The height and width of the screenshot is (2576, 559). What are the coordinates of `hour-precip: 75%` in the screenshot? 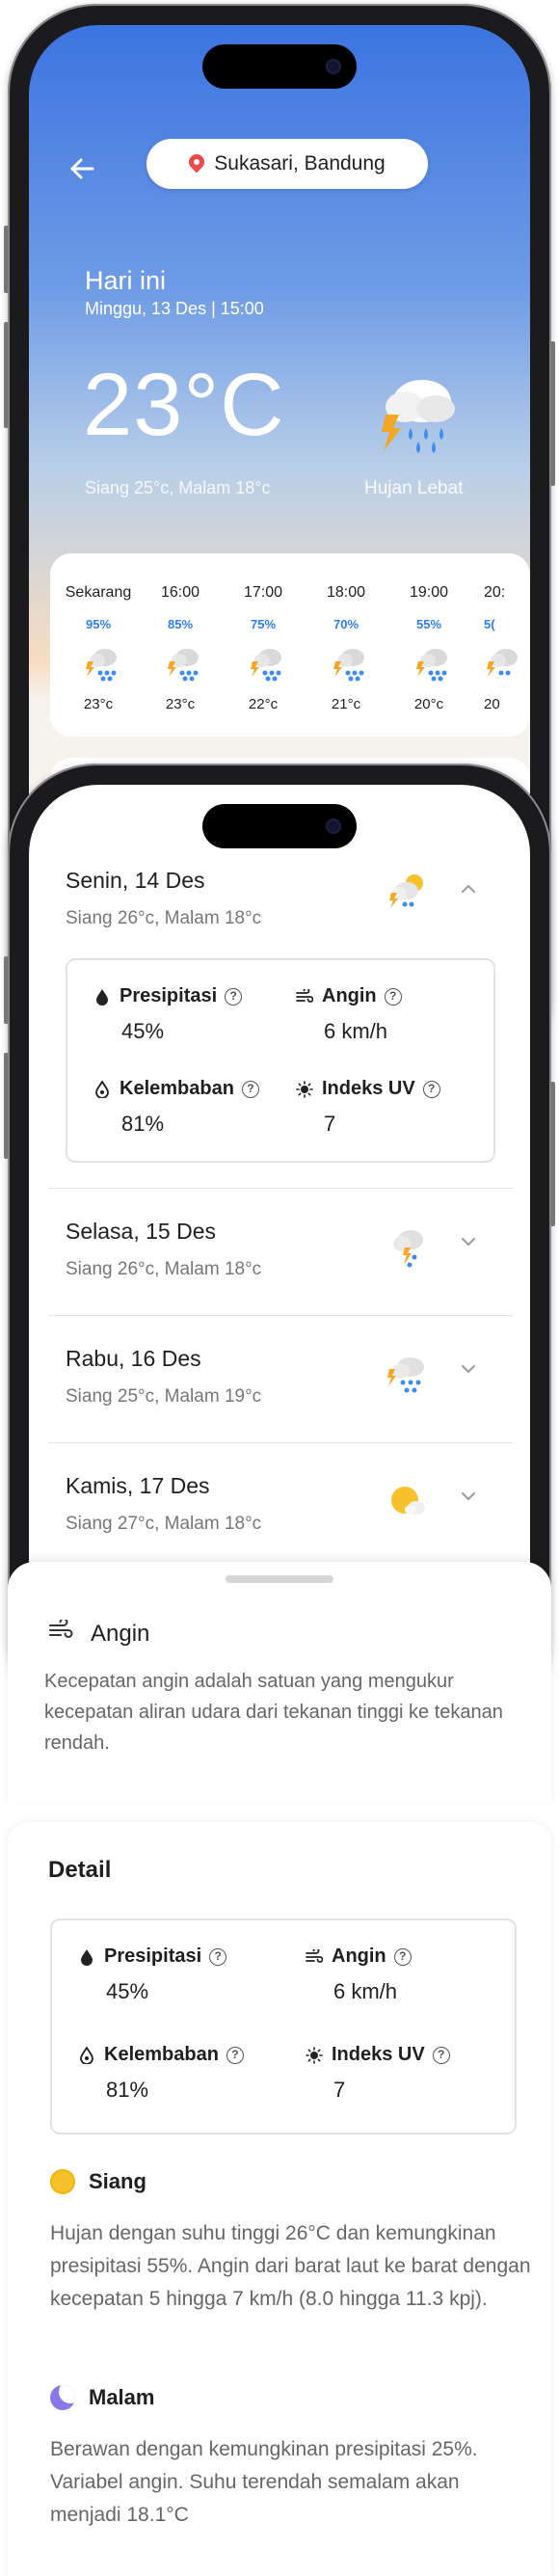 It's located at (263, 624).